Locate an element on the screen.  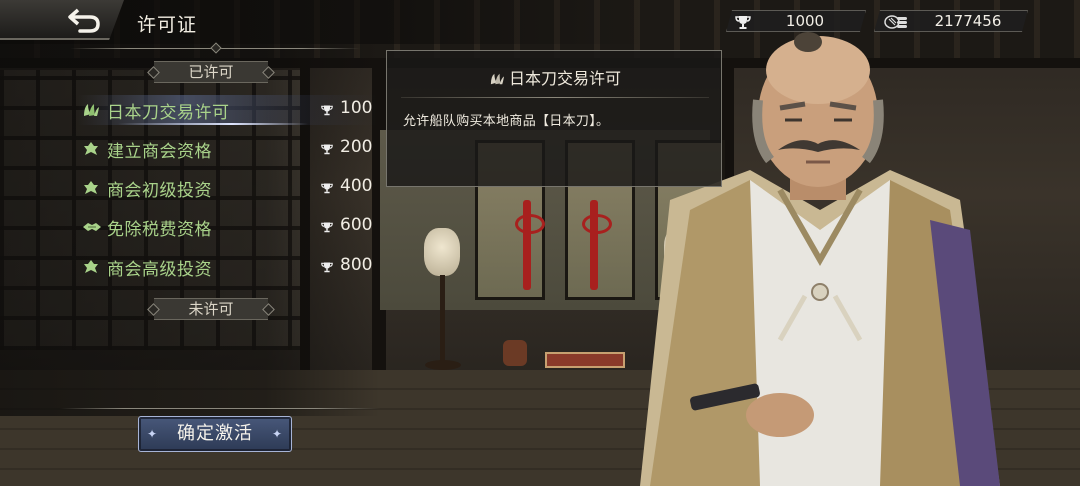
confirm-activate-button: ✦ 确定激活 ✦ is located at coordinates (215, 434).